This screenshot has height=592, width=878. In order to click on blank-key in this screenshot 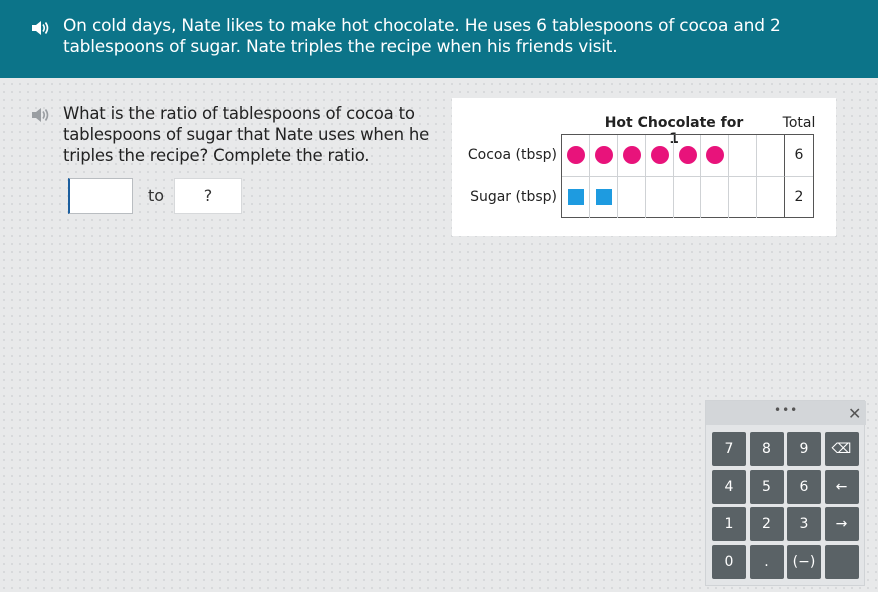, I will do `click(841, 561)`.